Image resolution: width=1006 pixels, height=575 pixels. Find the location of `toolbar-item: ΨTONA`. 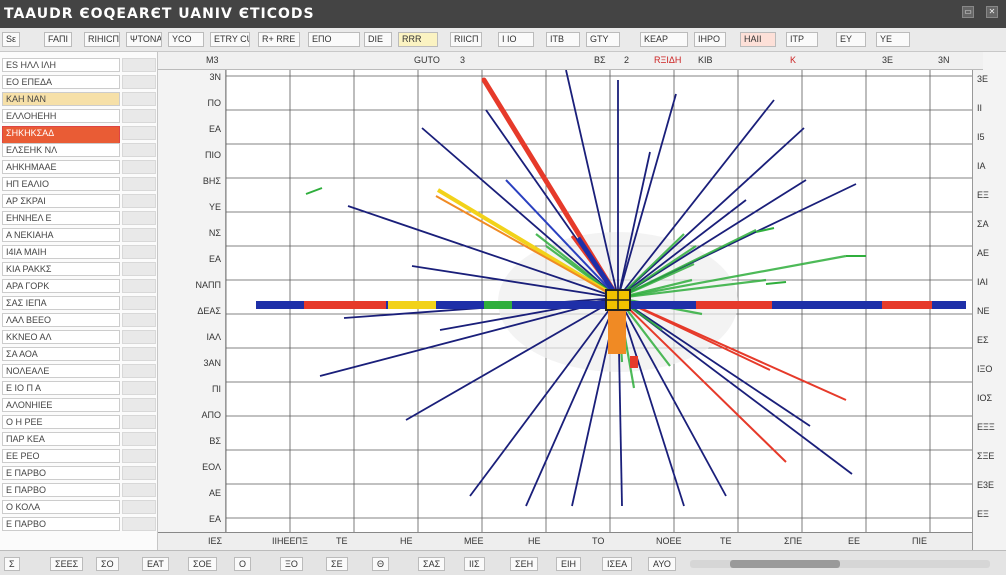

toolbar-item: ΨTONA is located at coordinates (144, 39).